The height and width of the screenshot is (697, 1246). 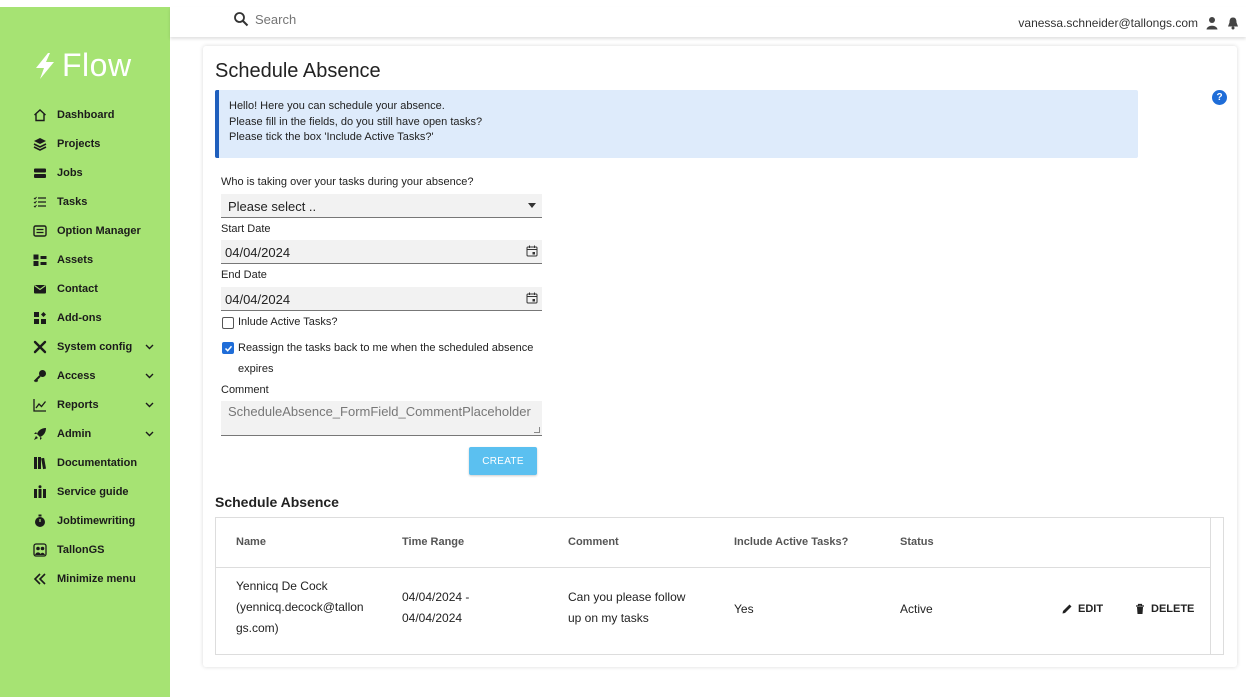 I want to click on puzzle-icon, so click(x=40, y=318).